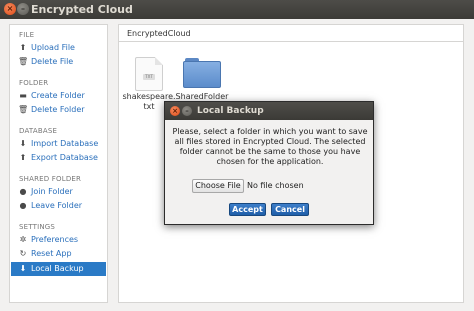  What do you see at coordinates (290, 209) in the screenshot?
I see `cancel-button: Cancel` at bounding box center [290, 209].